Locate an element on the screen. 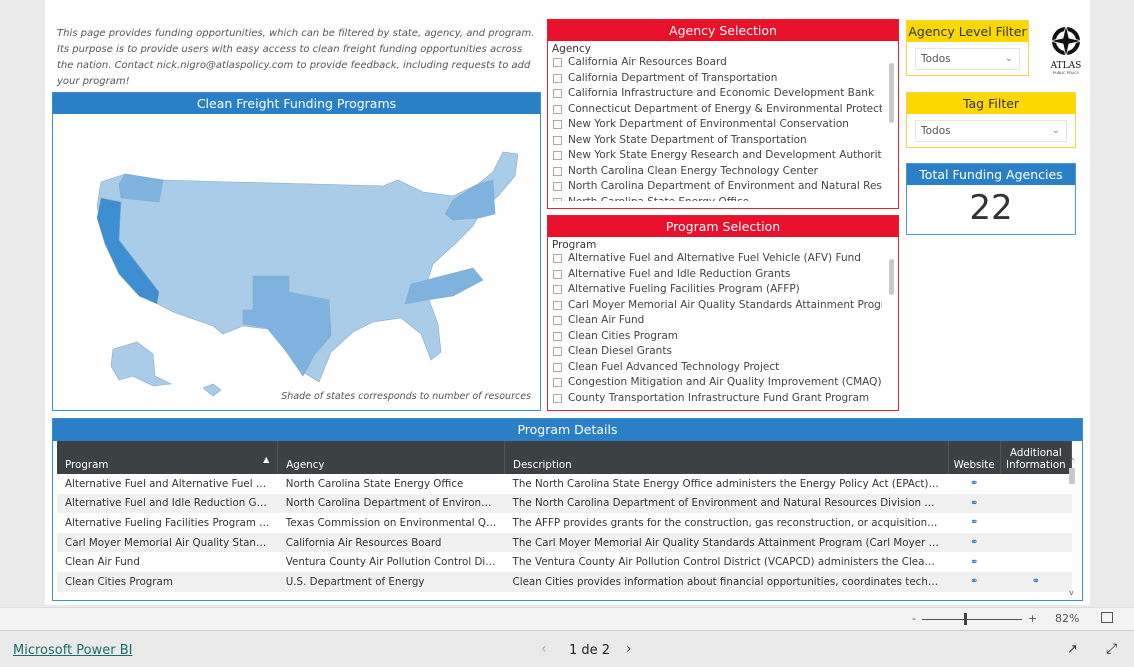 The height and width of the screenshot is (667, 1134). column-header: Website is located at coordinates (974, 457).